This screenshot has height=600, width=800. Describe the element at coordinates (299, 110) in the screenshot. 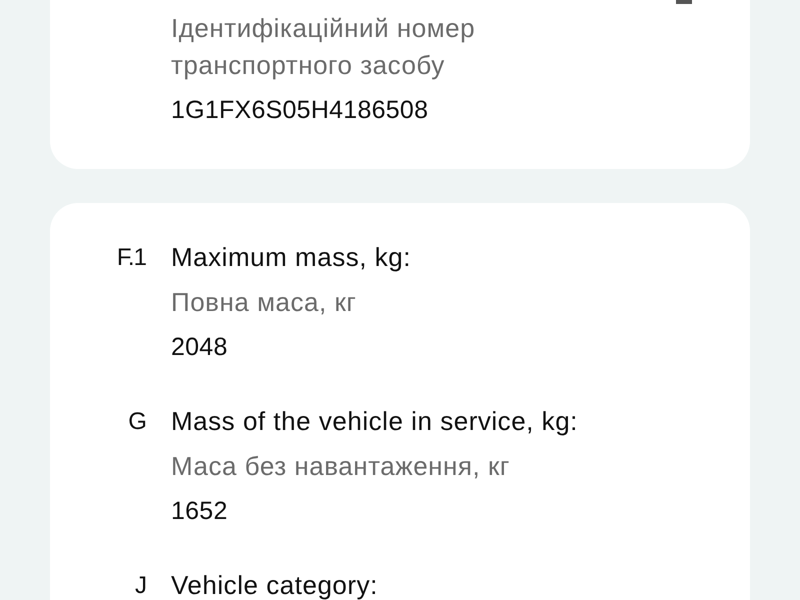

I see `field-value: 1G1FX6S05H4186508` at that location.